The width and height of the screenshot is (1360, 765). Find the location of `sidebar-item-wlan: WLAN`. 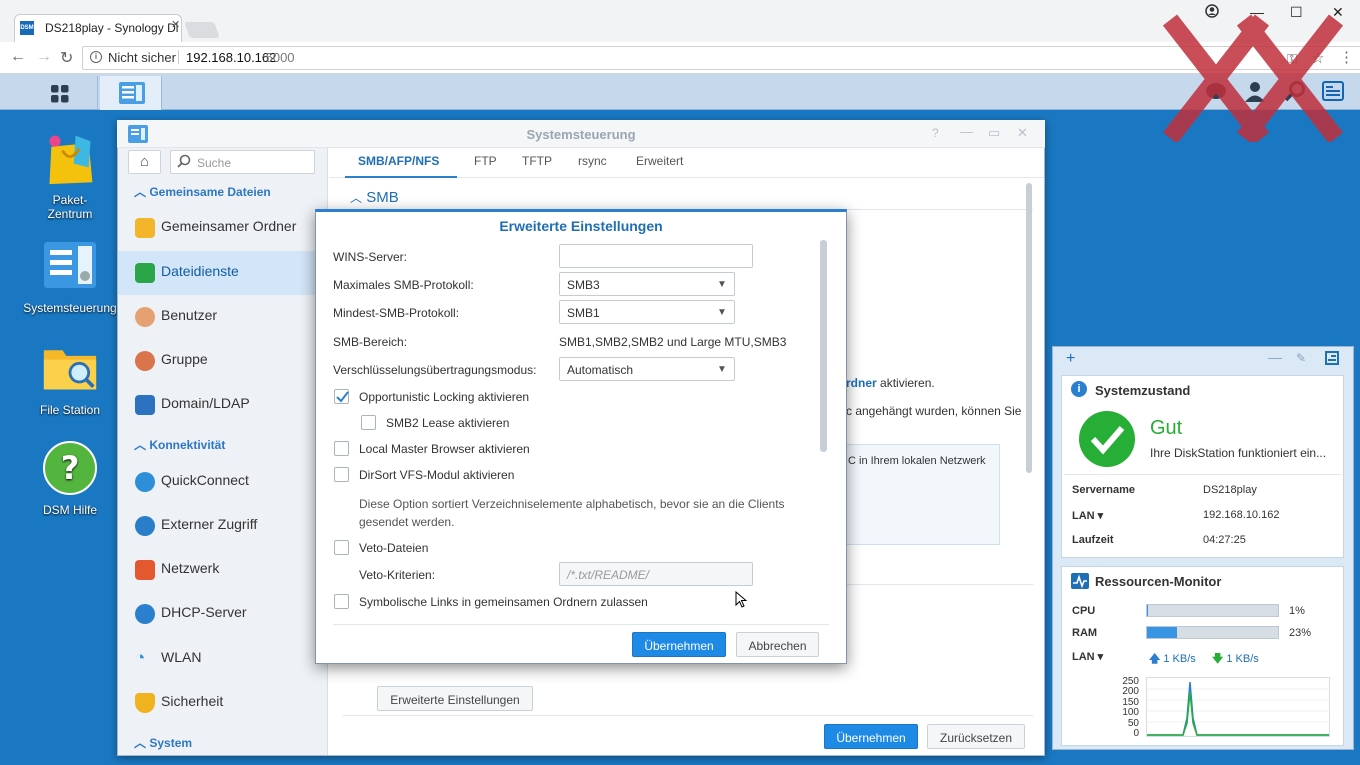

sidebar-item-wlan: WLAN is located at coordinates (219, 659).